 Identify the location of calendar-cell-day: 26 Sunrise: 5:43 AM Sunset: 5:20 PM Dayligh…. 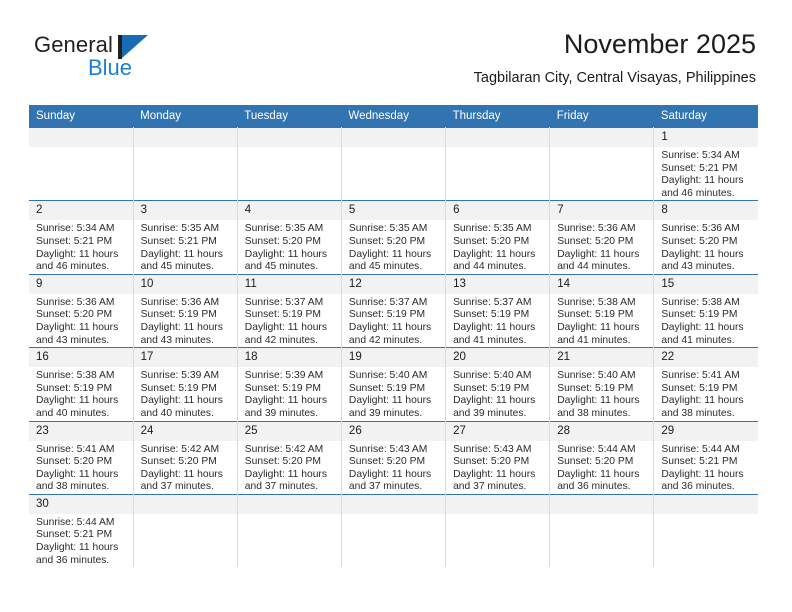
(394, 457).